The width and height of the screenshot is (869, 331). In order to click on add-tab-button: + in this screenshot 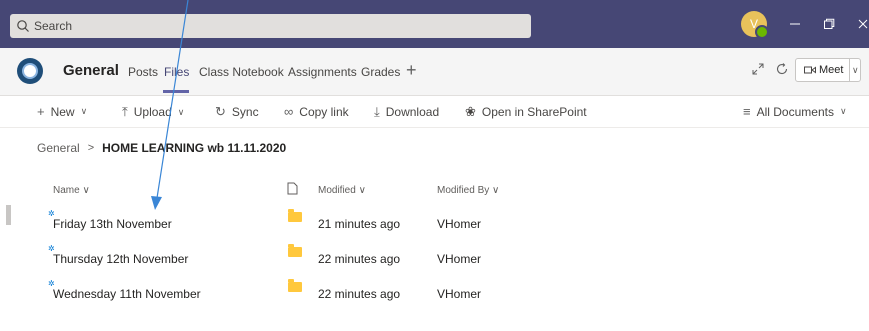, I will do `click(411, 70)`.